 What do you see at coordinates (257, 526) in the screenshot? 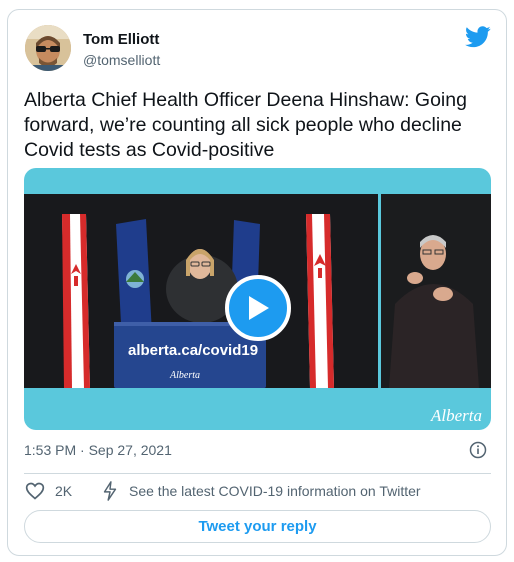
I see `tweet-reply-button: Tweet your reply` at bounding box center [257, 526].